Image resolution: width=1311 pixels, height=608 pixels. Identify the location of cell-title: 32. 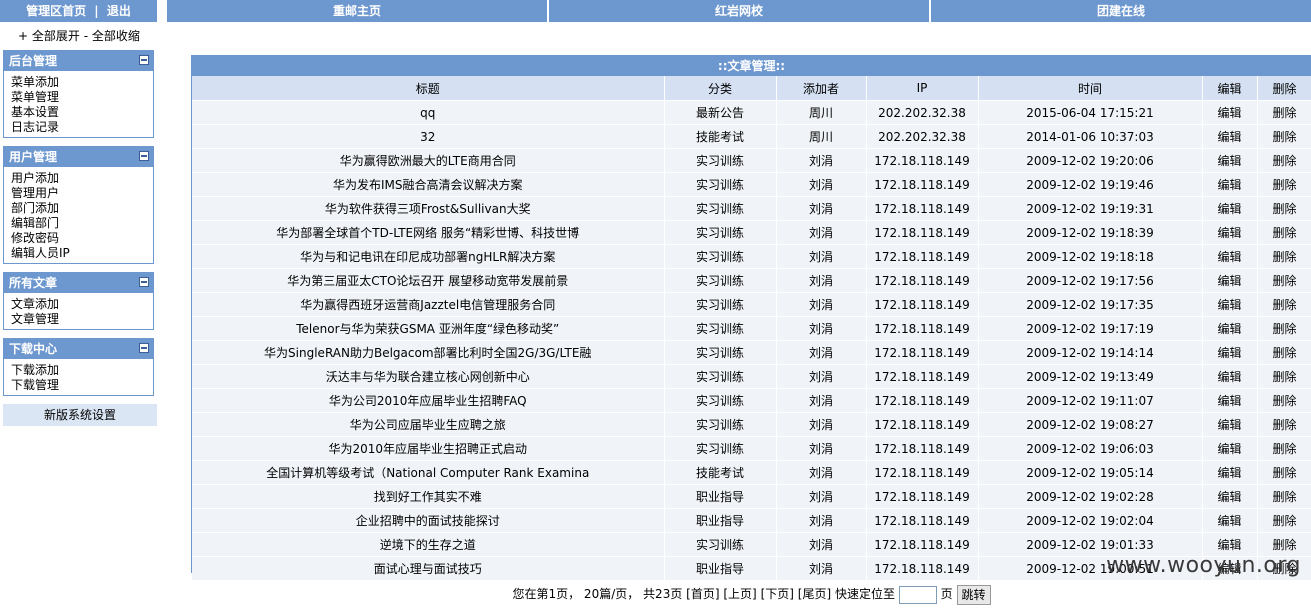
(428, 136).